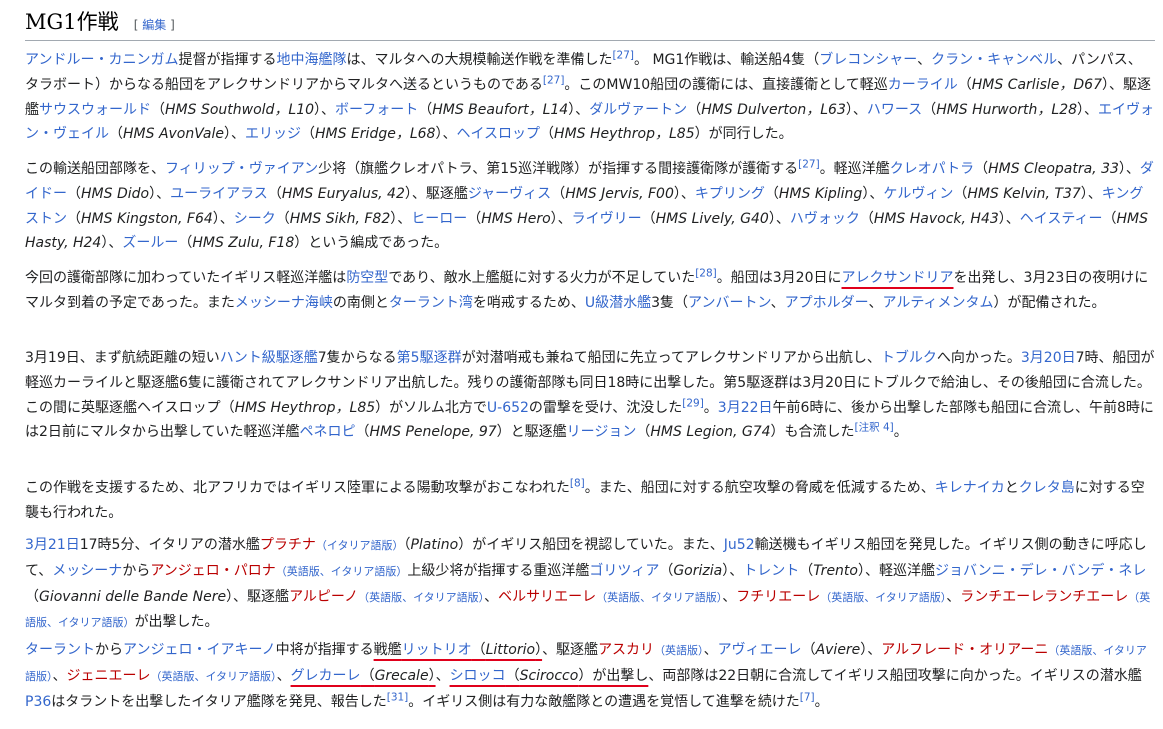 The height and width of the screenshot is (729, 1163). I want to click on redlink: プラチナ, so click(288, 545).